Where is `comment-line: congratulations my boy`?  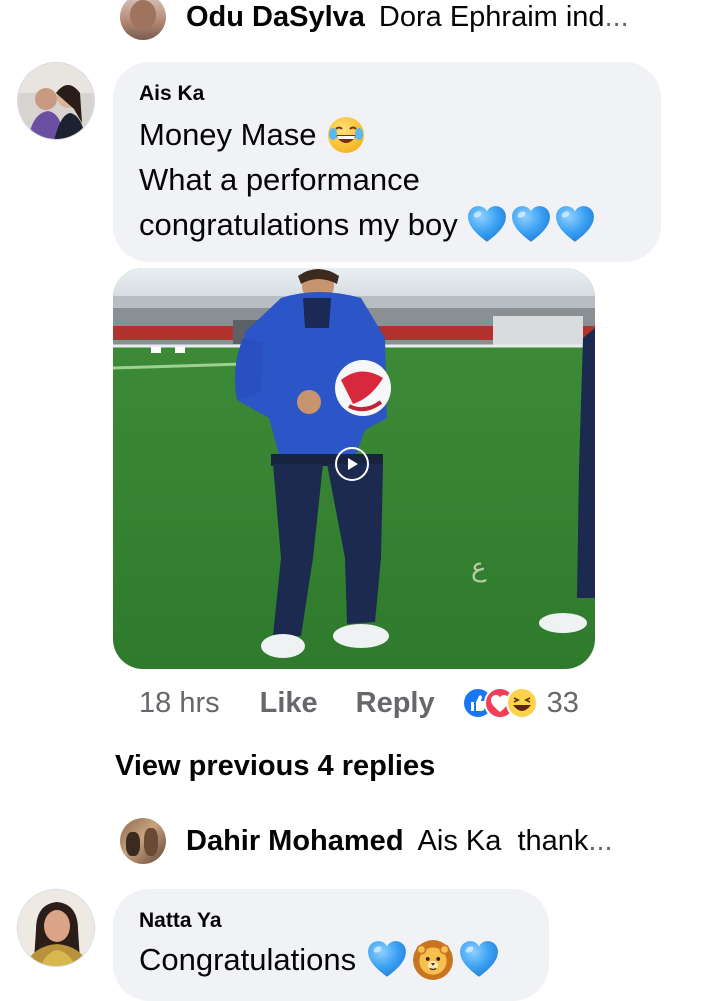
comment-line: congratulations my boy is located at coordinates (400, 224).